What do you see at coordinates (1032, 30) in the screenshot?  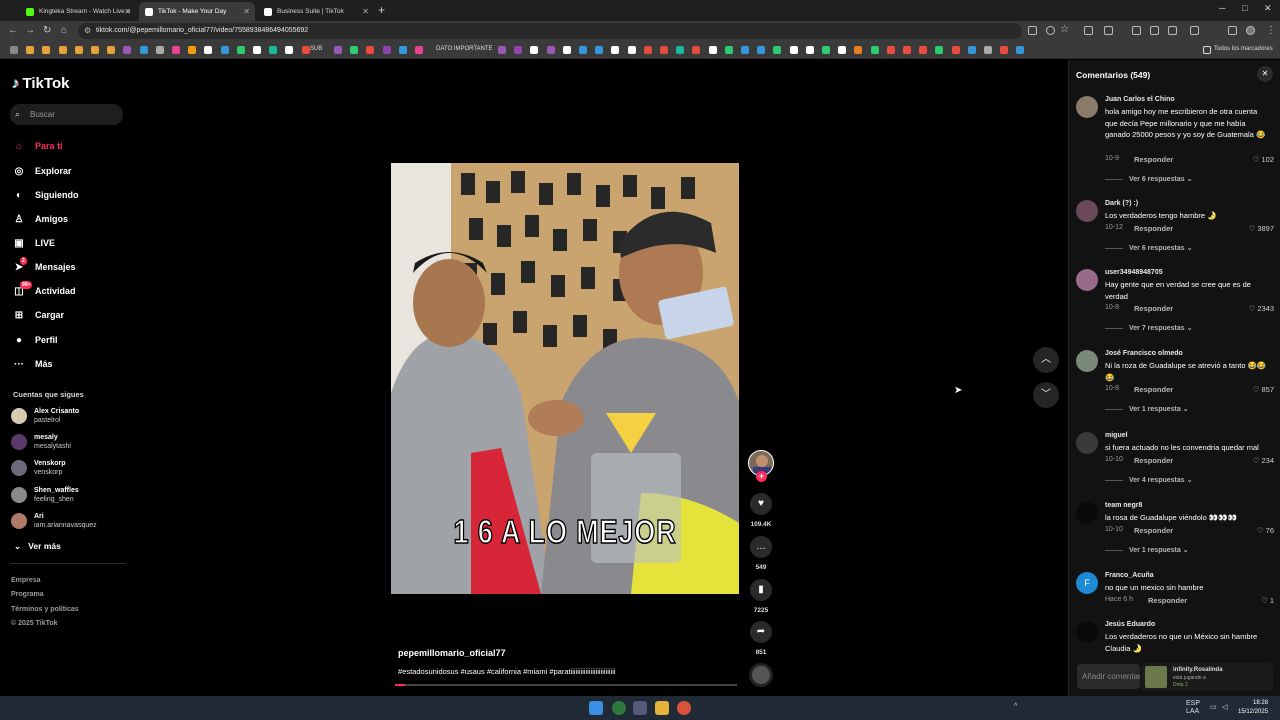 I see `cast-icon` at bounding box center [1032, 30].